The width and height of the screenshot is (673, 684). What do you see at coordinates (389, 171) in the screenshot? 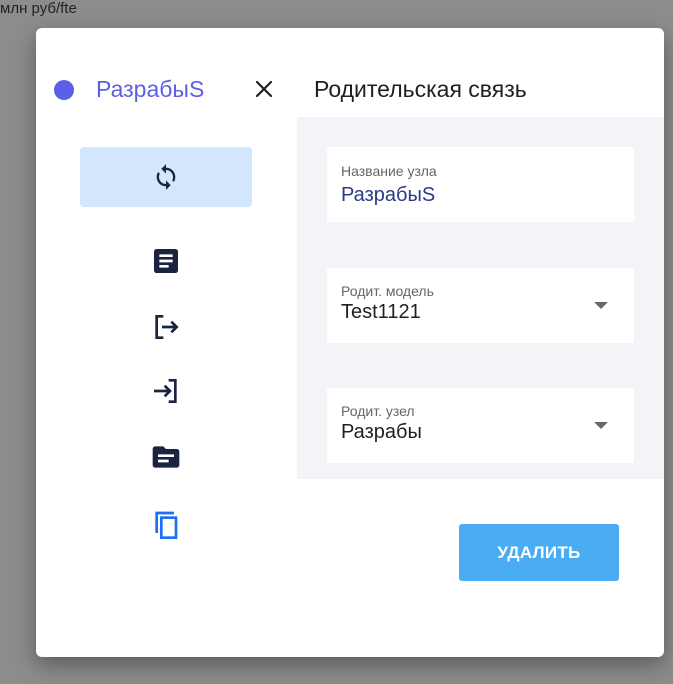
I see `node-name-label: Название узла` at bounding box center [389, 171].